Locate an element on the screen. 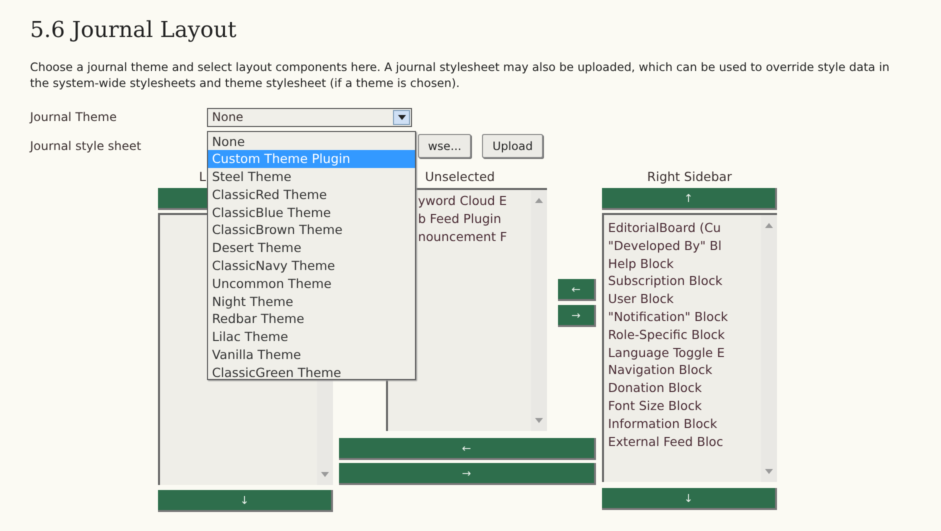 This screenshot has width=941, height=531. page-heading: 5.6 Journal Layout is located at coordinates (134, 30).